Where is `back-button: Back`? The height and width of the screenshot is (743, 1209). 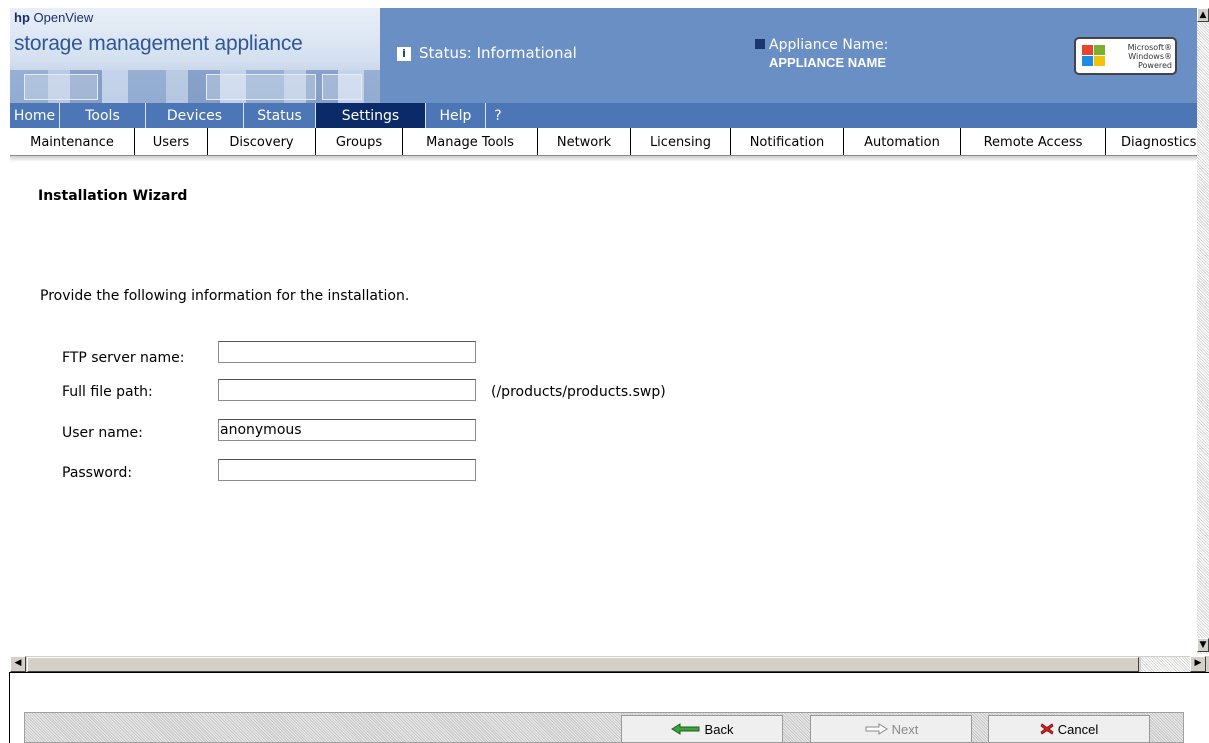 back-button: Back is located at coordinates (702, 729).